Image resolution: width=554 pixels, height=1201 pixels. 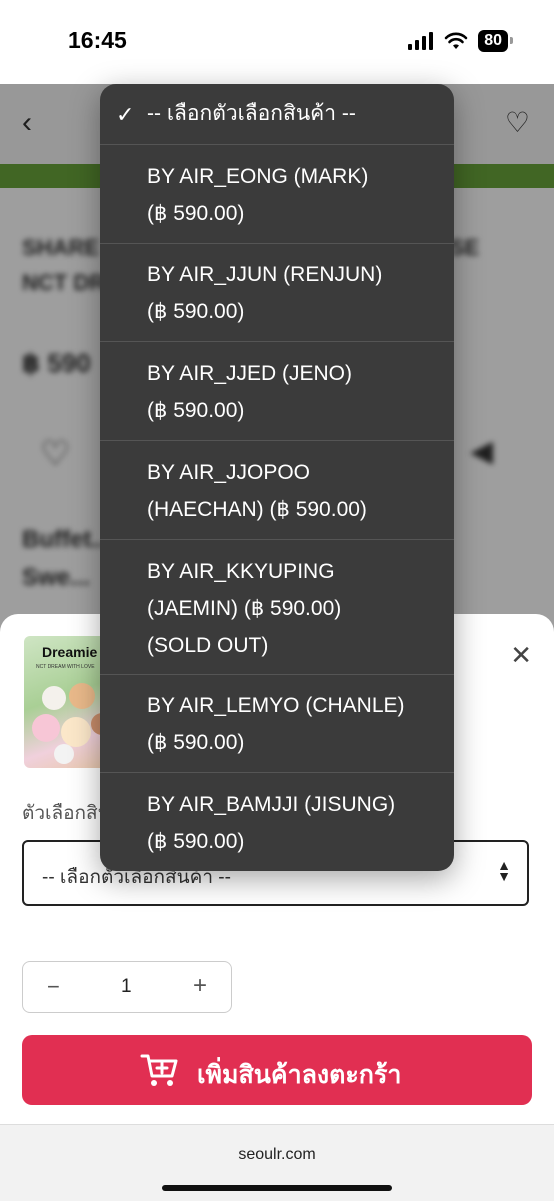 I want to click on dropdown-option-label: BY AIR_LEMYO (CHANLE), so click(x=276, y=705).